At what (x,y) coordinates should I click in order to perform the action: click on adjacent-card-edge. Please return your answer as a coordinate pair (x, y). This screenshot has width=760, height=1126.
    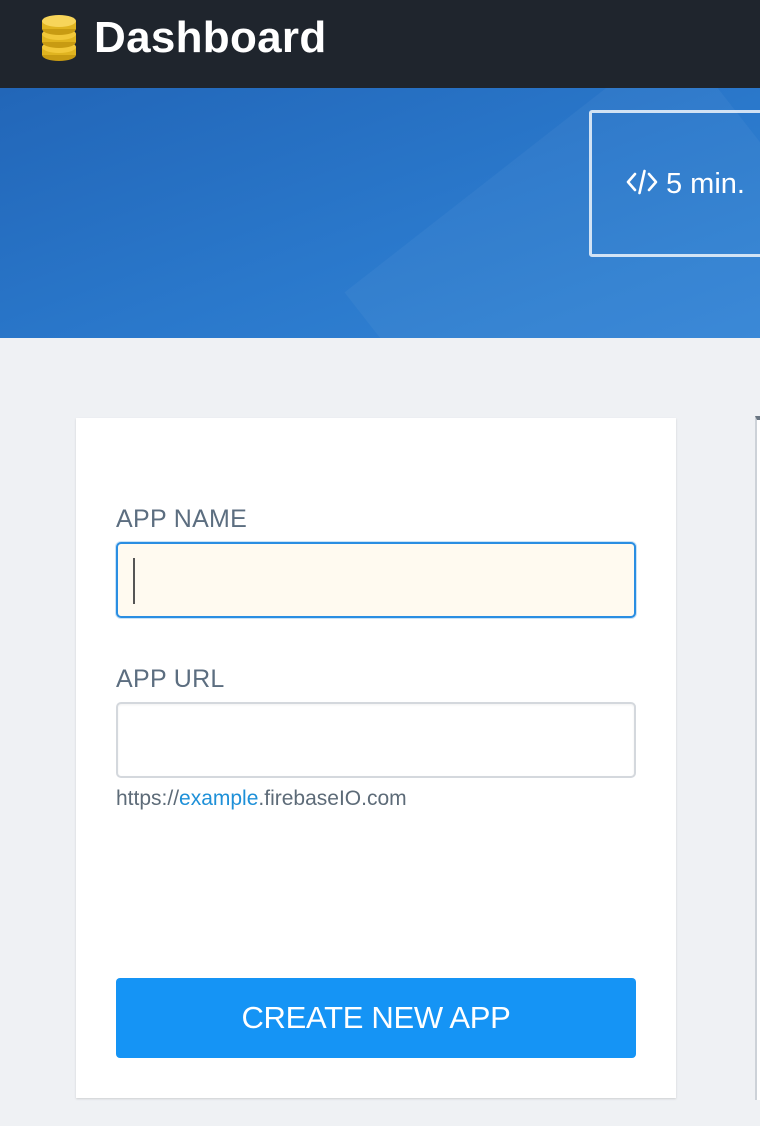
    Looking at the image, I should click on (757, 758).